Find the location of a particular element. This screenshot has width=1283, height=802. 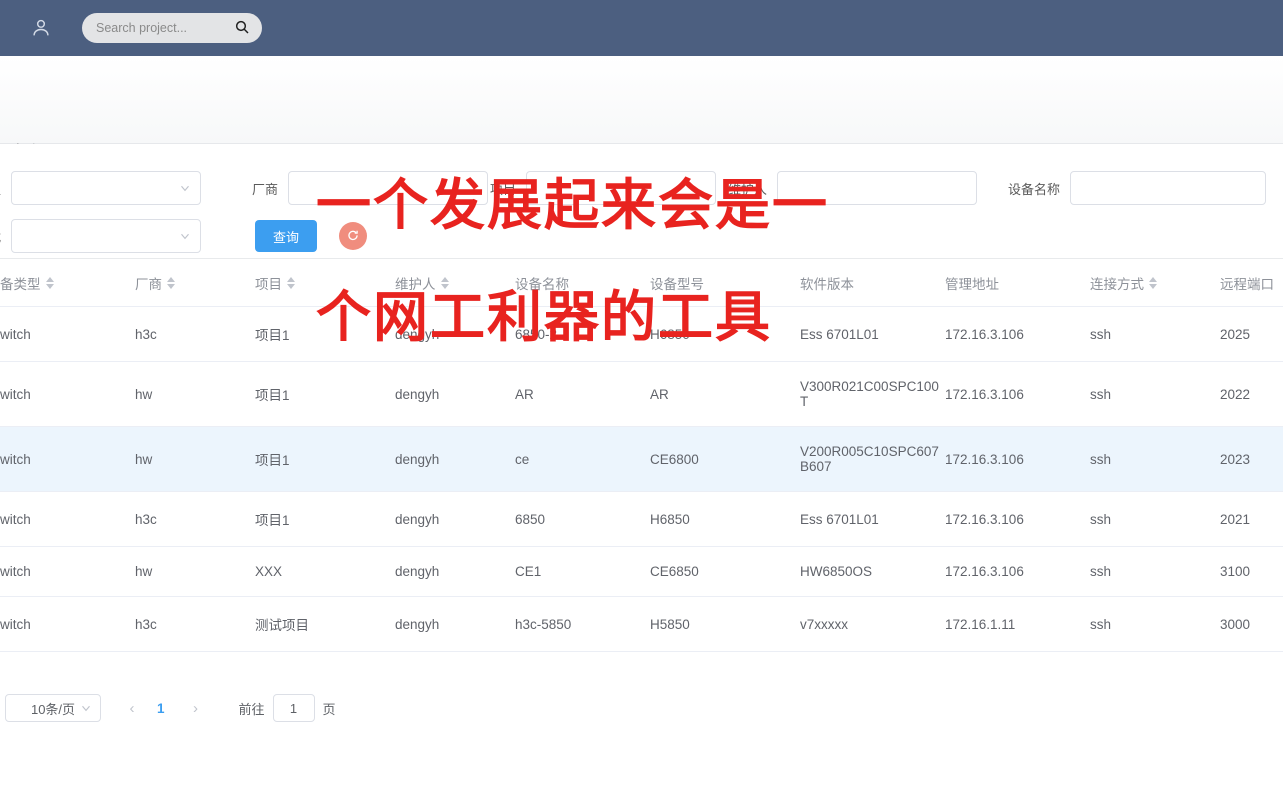

col-software-version: 软件版本 is located at coordinates (872, 283).